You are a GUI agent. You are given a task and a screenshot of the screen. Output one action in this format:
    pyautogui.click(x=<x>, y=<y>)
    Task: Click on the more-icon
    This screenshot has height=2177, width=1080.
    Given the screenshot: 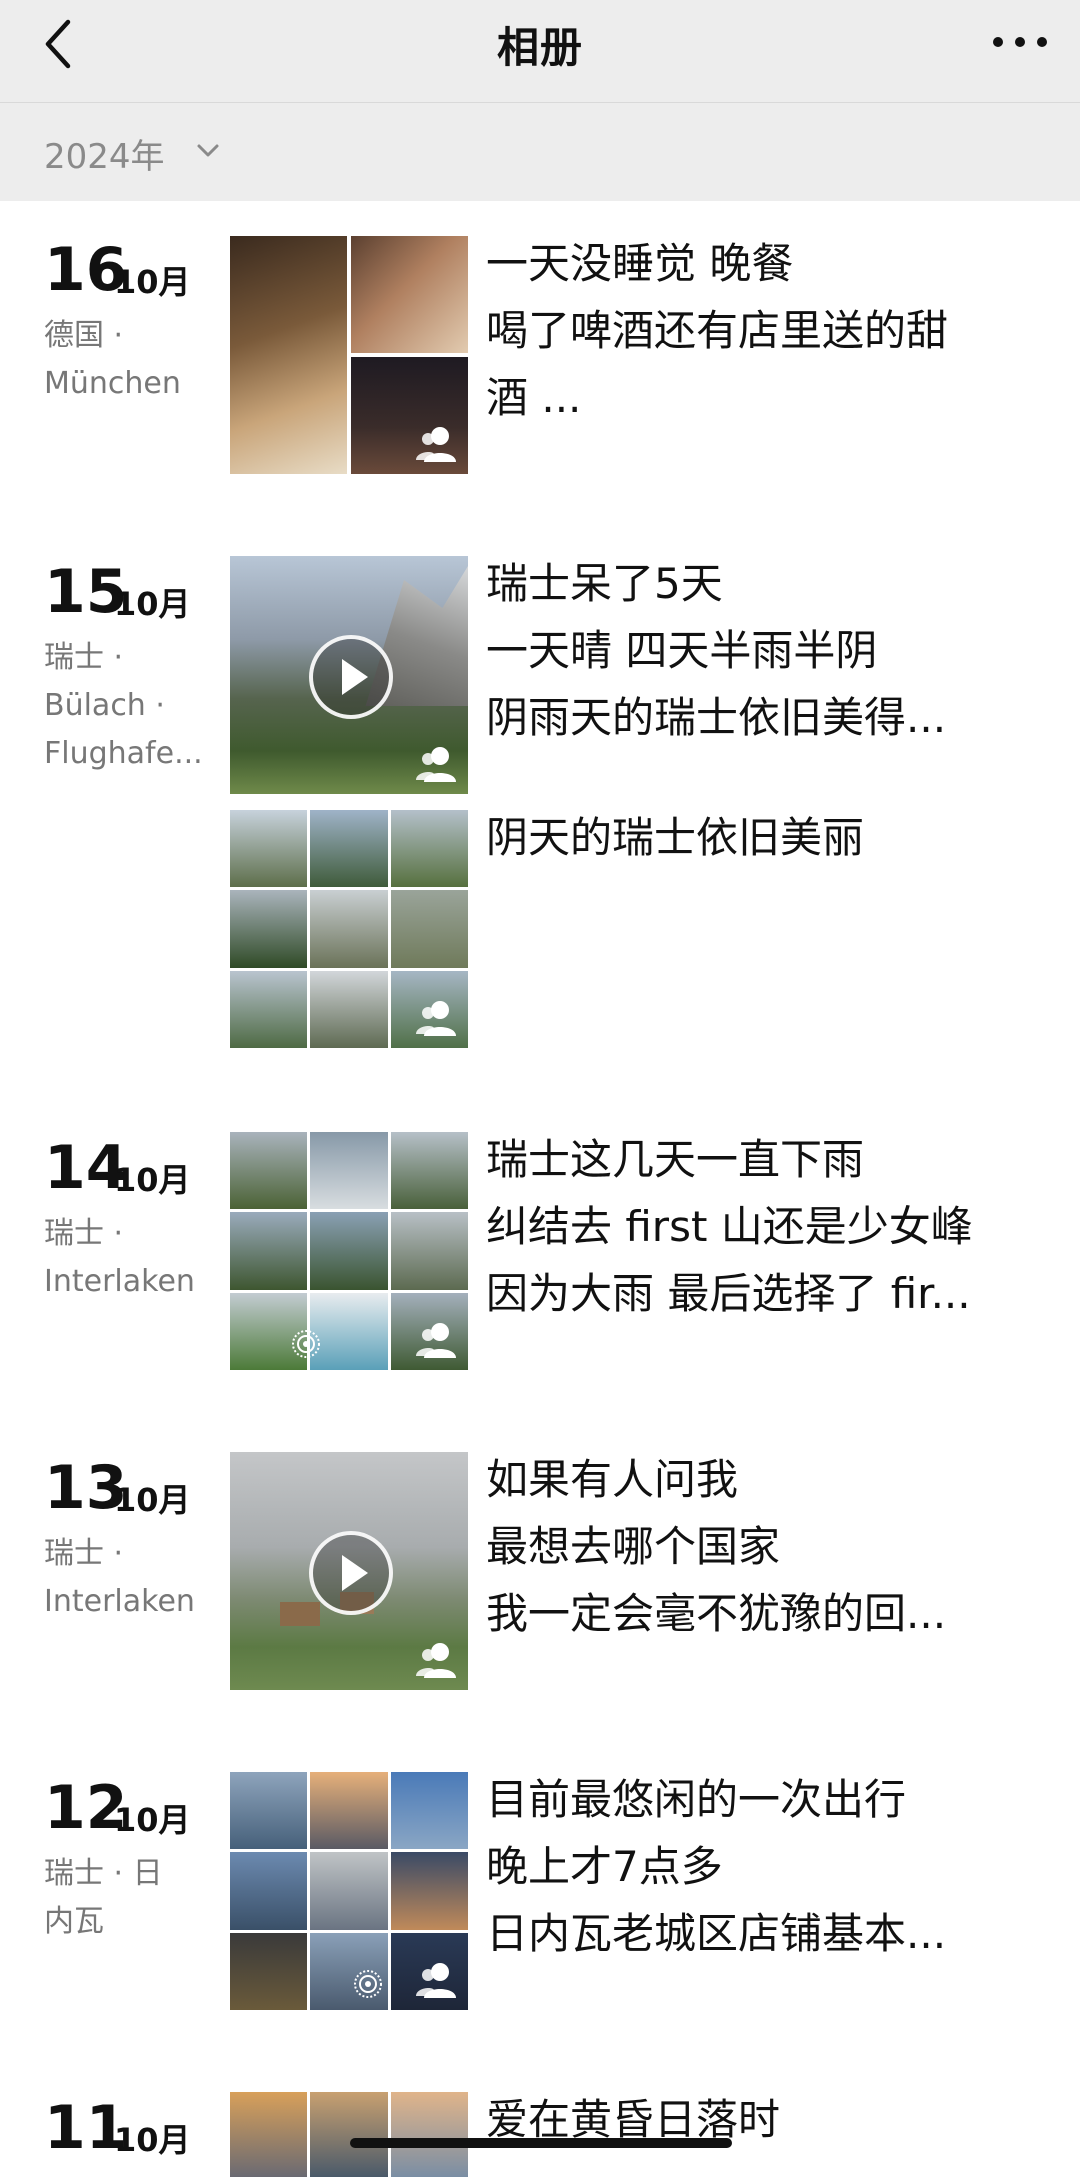 What is the action you would take?
    pyautogui.click(x=1020, y=42)
    